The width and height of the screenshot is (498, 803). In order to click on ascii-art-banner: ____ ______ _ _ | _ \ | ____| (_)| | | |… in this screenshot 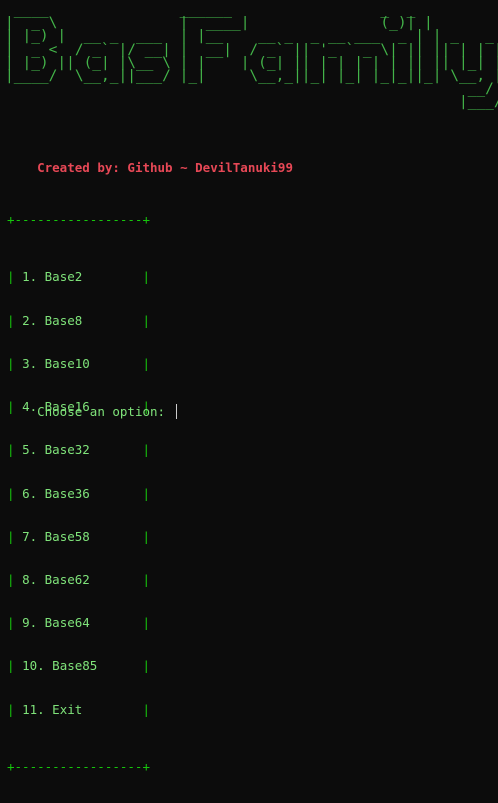, I will do `click(251, 56)`.